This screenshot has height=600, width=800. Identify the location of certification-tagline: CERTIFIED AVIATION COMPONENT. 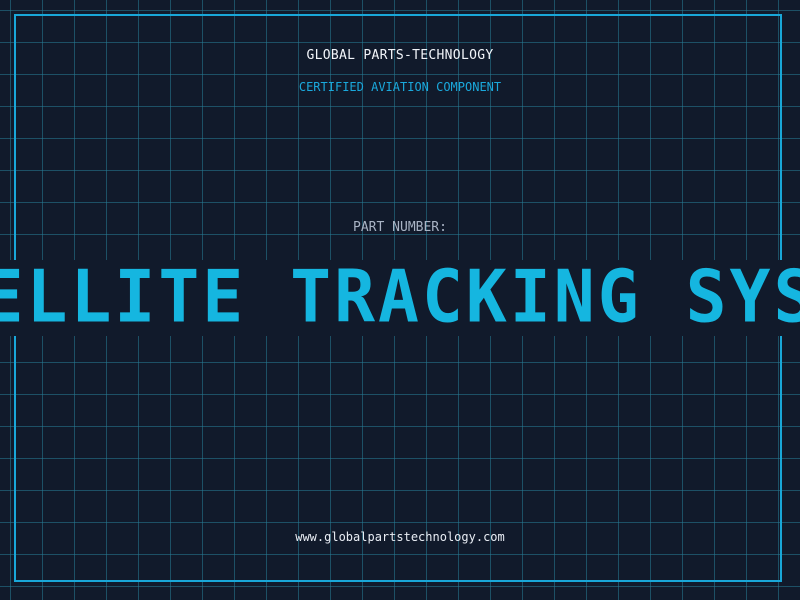
(400, 87).